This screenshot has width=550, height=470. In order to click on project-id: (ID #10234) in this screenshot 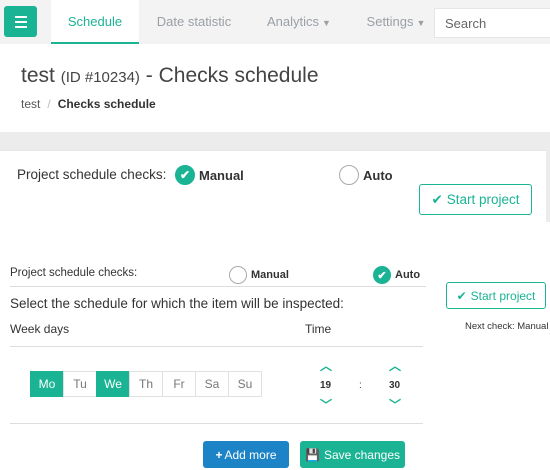, I will do `click(100, 77)`.